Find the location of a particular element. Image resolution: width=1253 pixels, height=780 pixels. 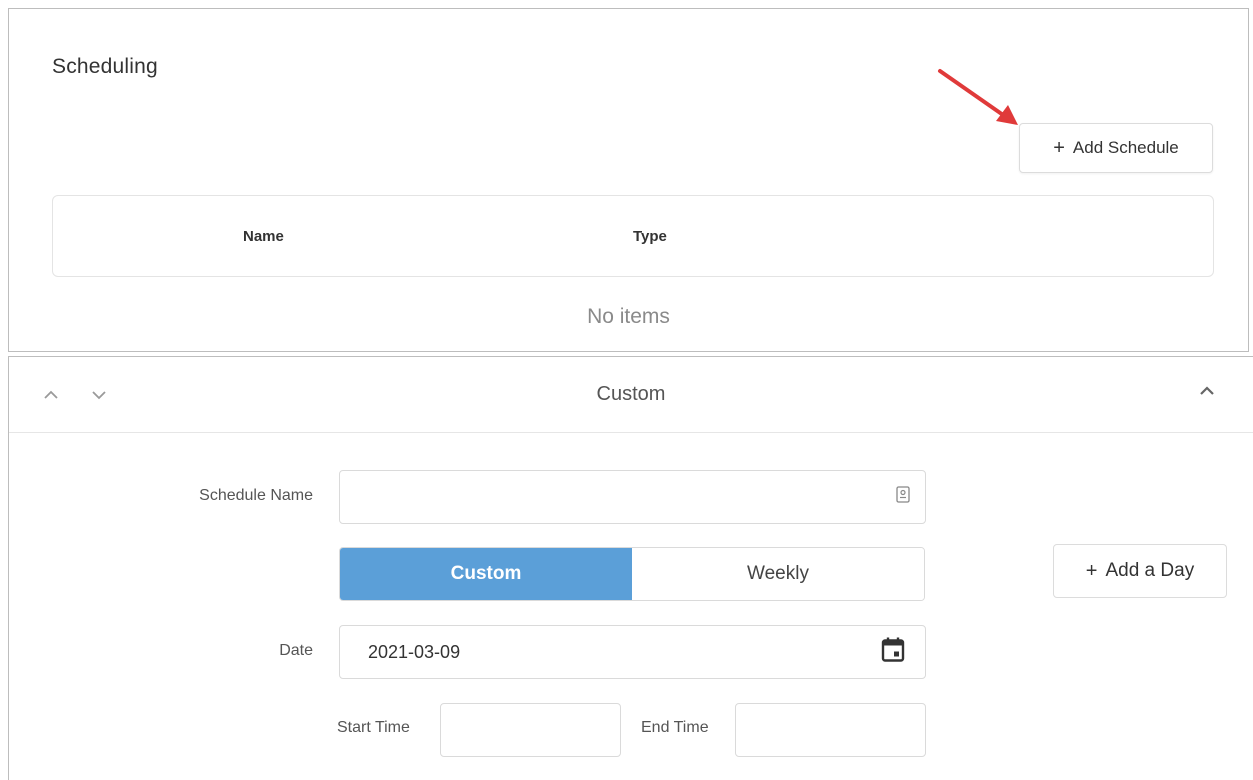

collapse-chevron-up-icon is located at coordinates (1207, 391).